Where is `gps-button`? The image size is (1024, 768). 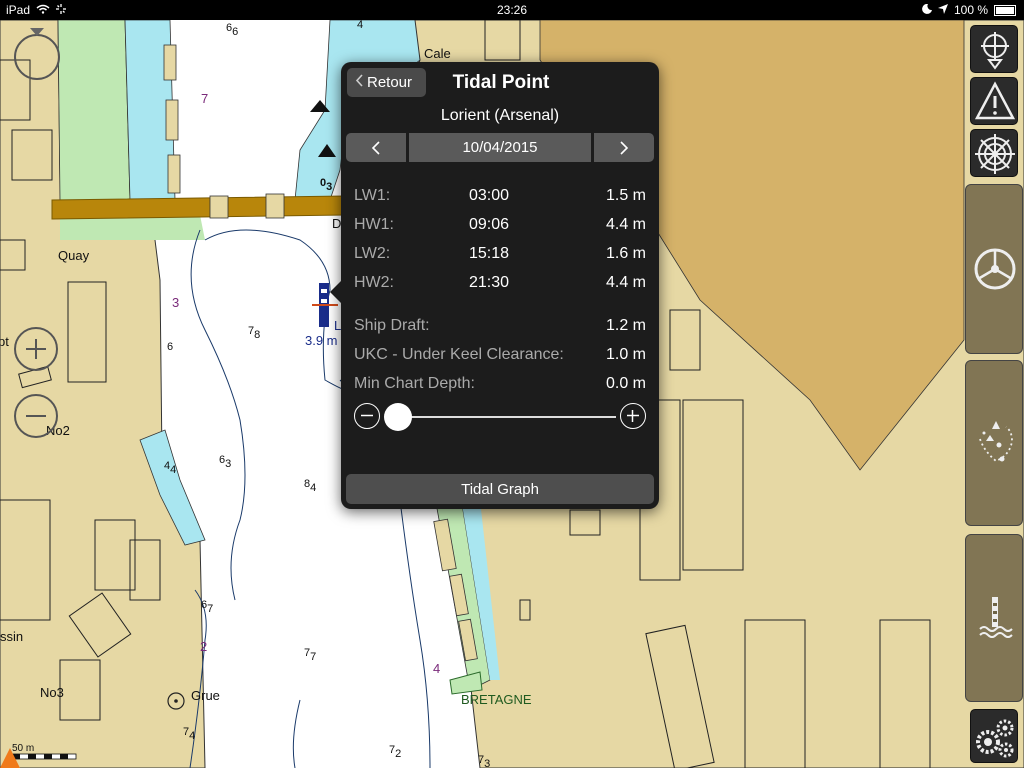
gps-button is located at coordinates (994, 49).